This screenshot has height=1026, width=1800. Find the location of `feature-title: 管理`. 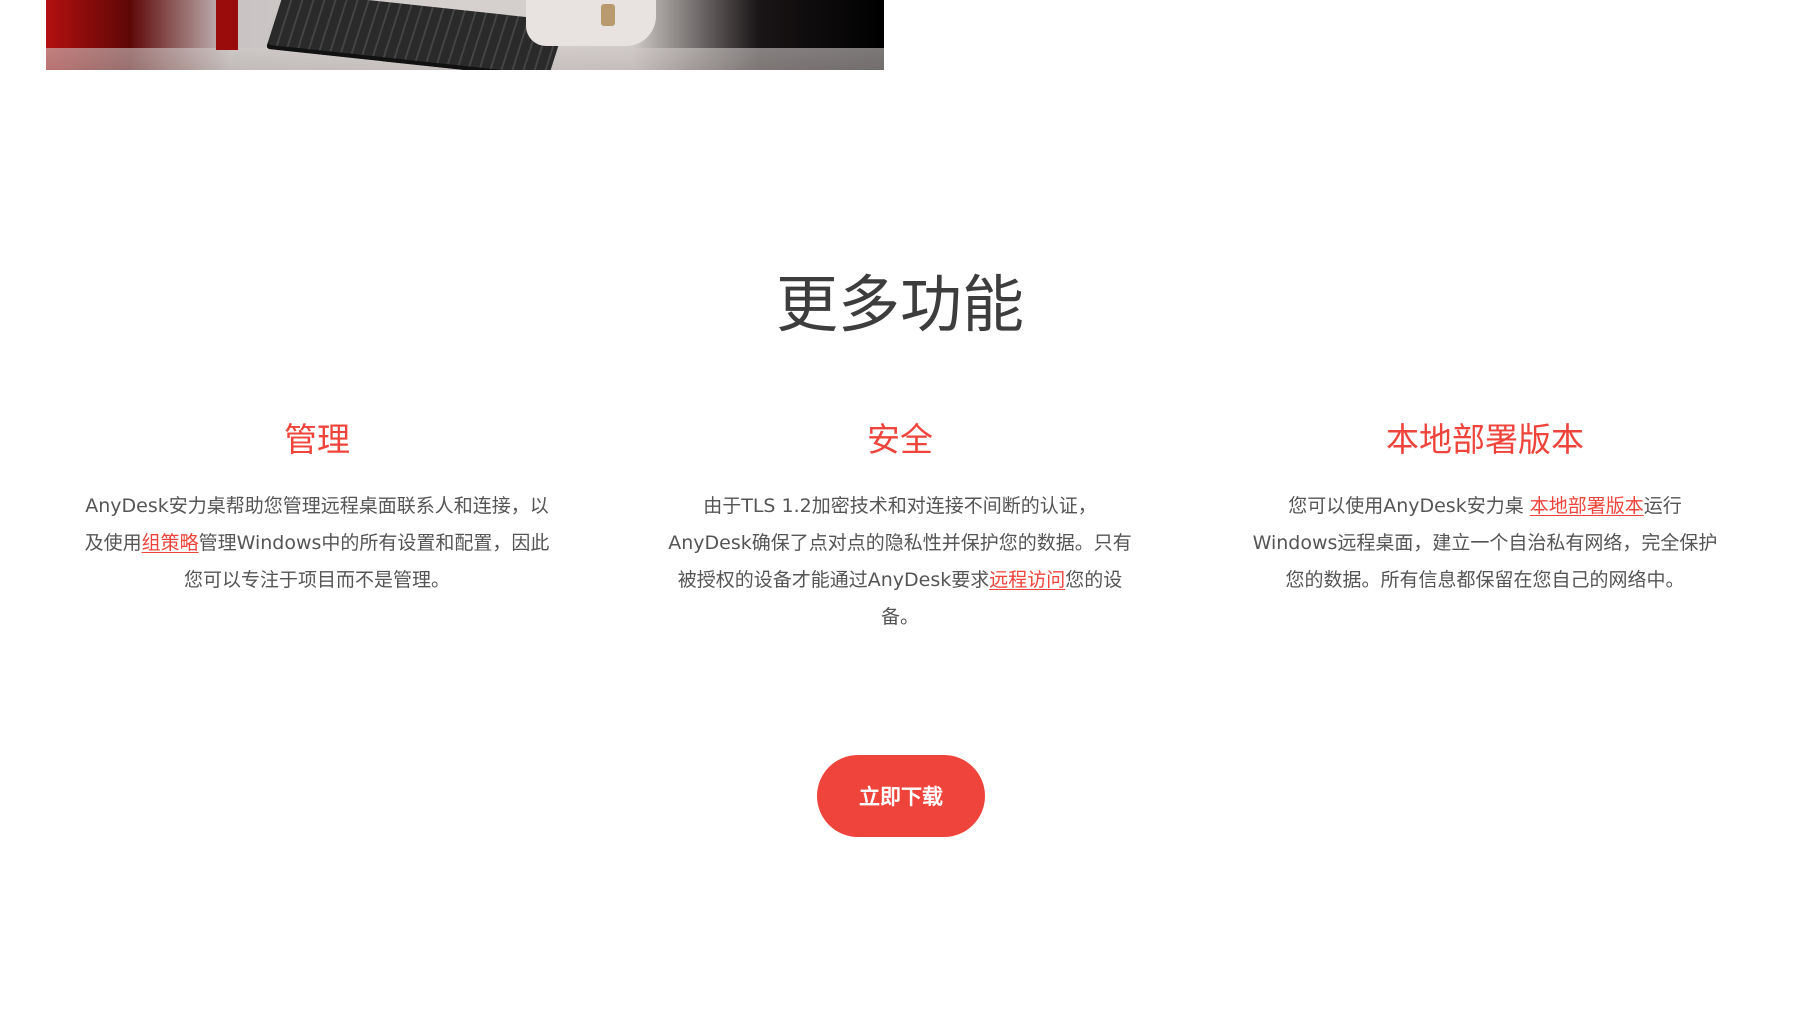

feature-title: 管理 is located at coordinates (317, 439).